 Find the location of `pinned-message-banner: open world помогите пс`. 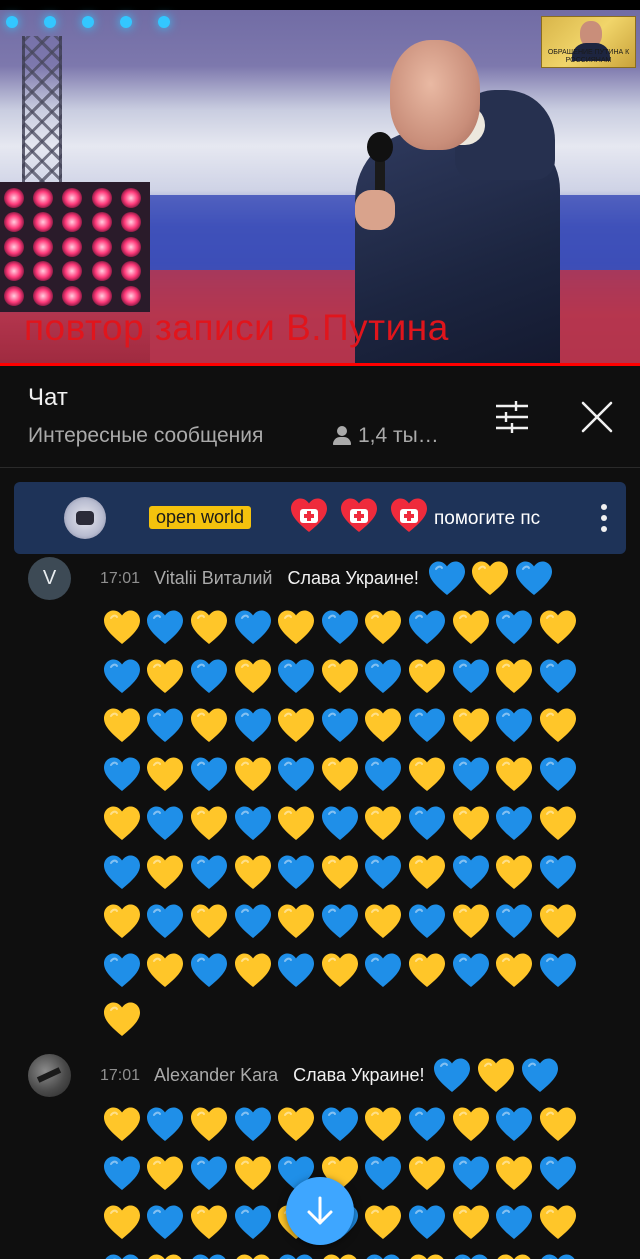

pinned-message-banner: open world помогите пс is located at coordinates (320, 518).